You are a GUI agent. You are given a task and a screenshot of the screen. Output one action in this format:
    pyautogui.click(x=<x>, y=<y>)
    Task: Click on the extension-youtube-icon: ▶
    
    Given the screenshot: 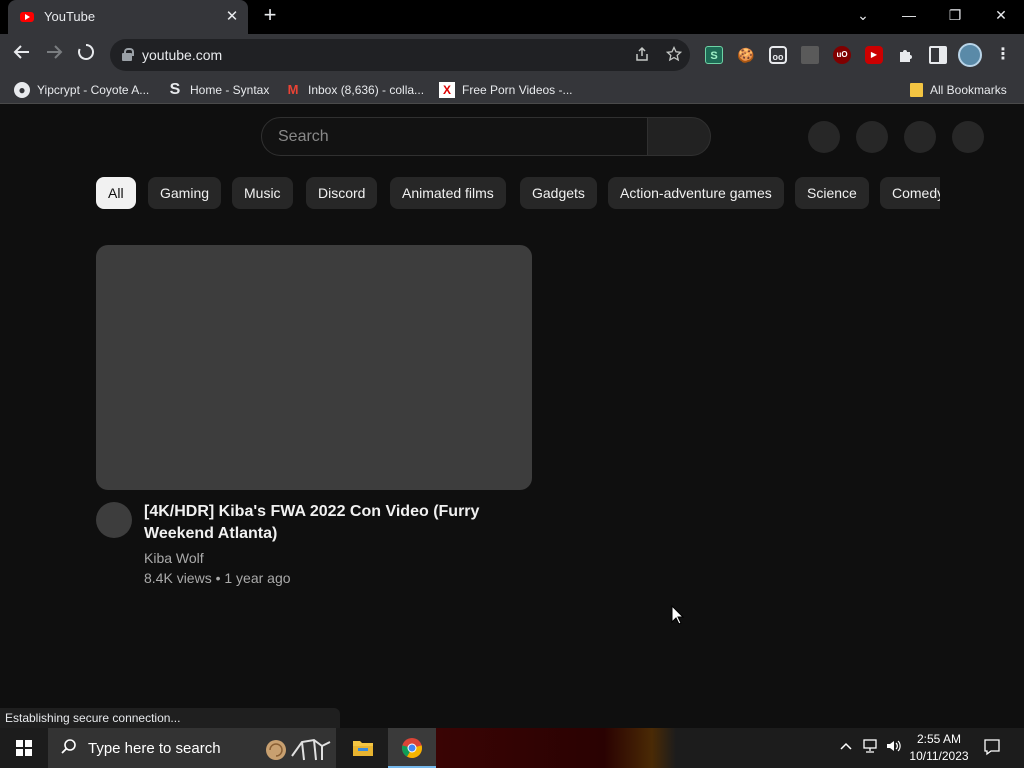 What is the action you would take?
    pyautogui.click(x=874, y=55)
    